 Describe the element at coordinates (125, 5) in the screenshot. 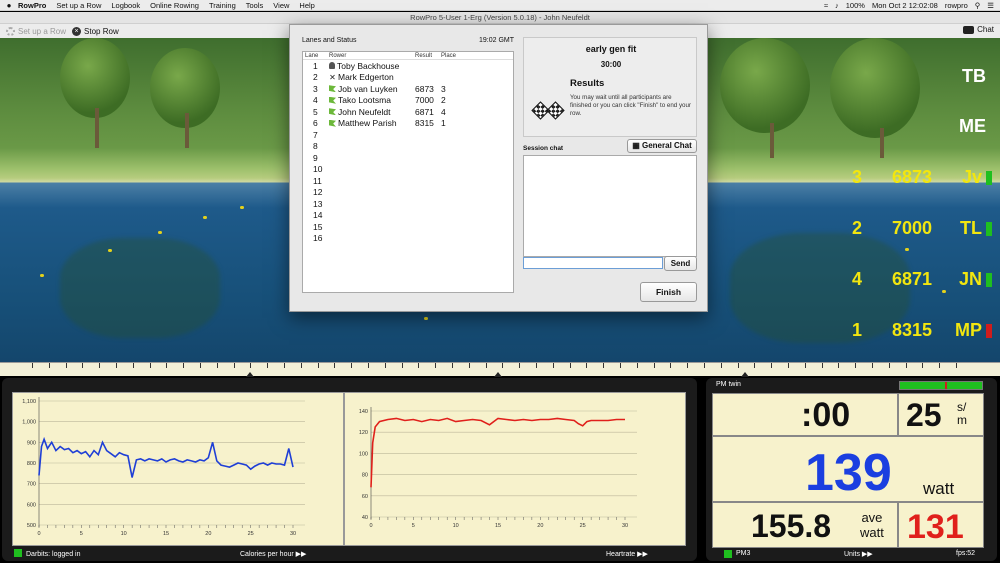

I see `menu-logbook: Logbook` at that location.